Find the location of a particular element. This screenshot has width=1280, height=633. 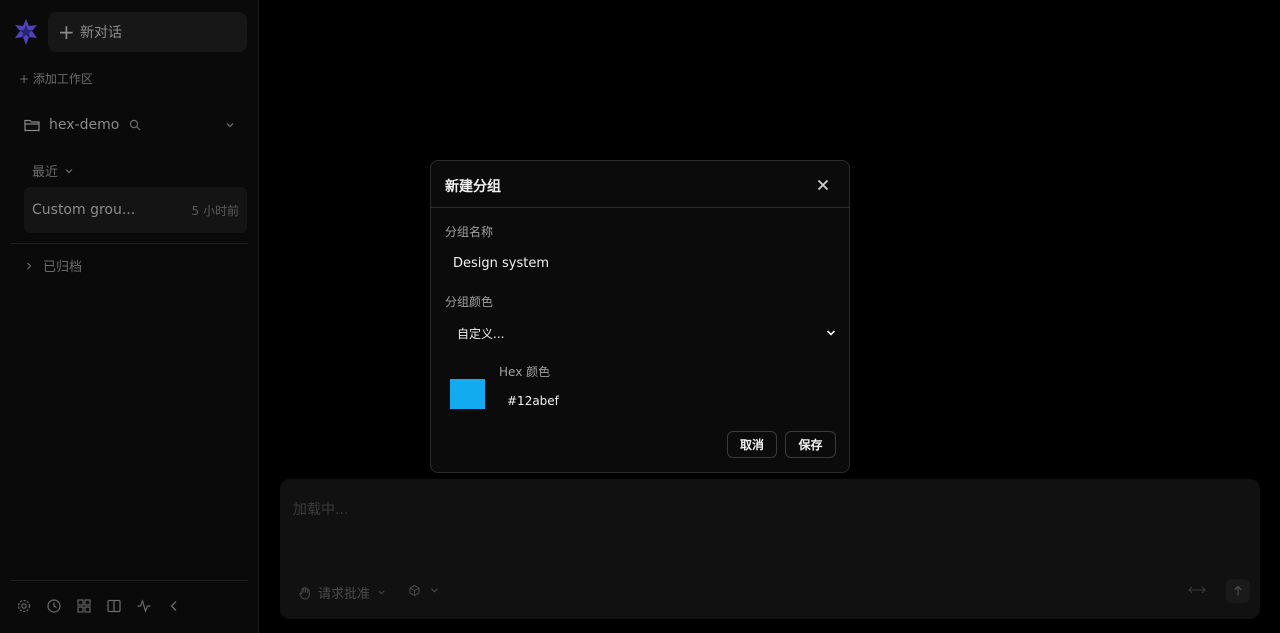

collapse-icon is located at coordinates (174, 606).